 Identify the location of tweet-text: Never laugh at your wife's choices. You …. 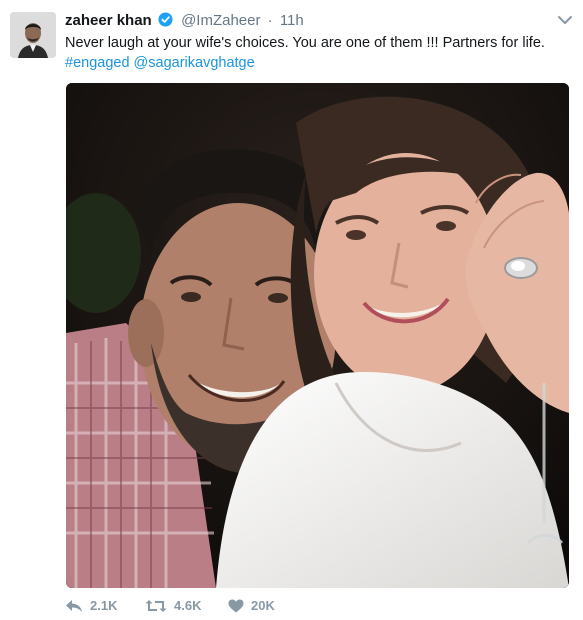
(317, 53).